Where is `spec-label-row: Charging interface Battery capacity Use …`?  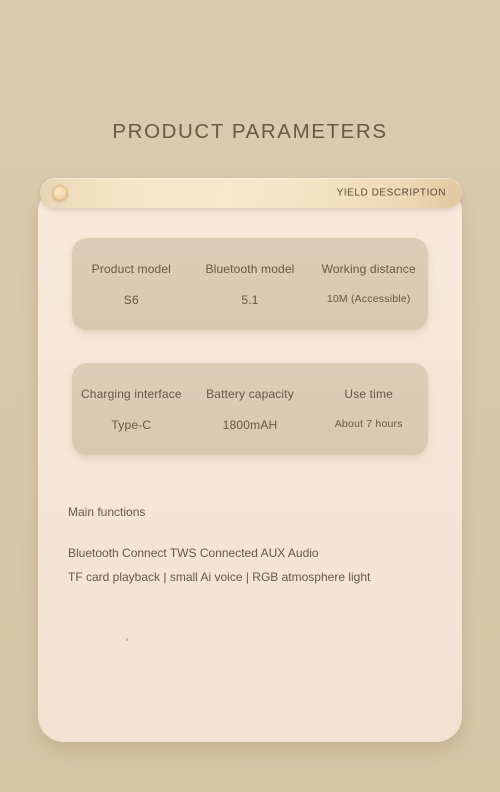 spec-label-row: Charging interface Battery capacity Use … is located at coordinates (250, 394).